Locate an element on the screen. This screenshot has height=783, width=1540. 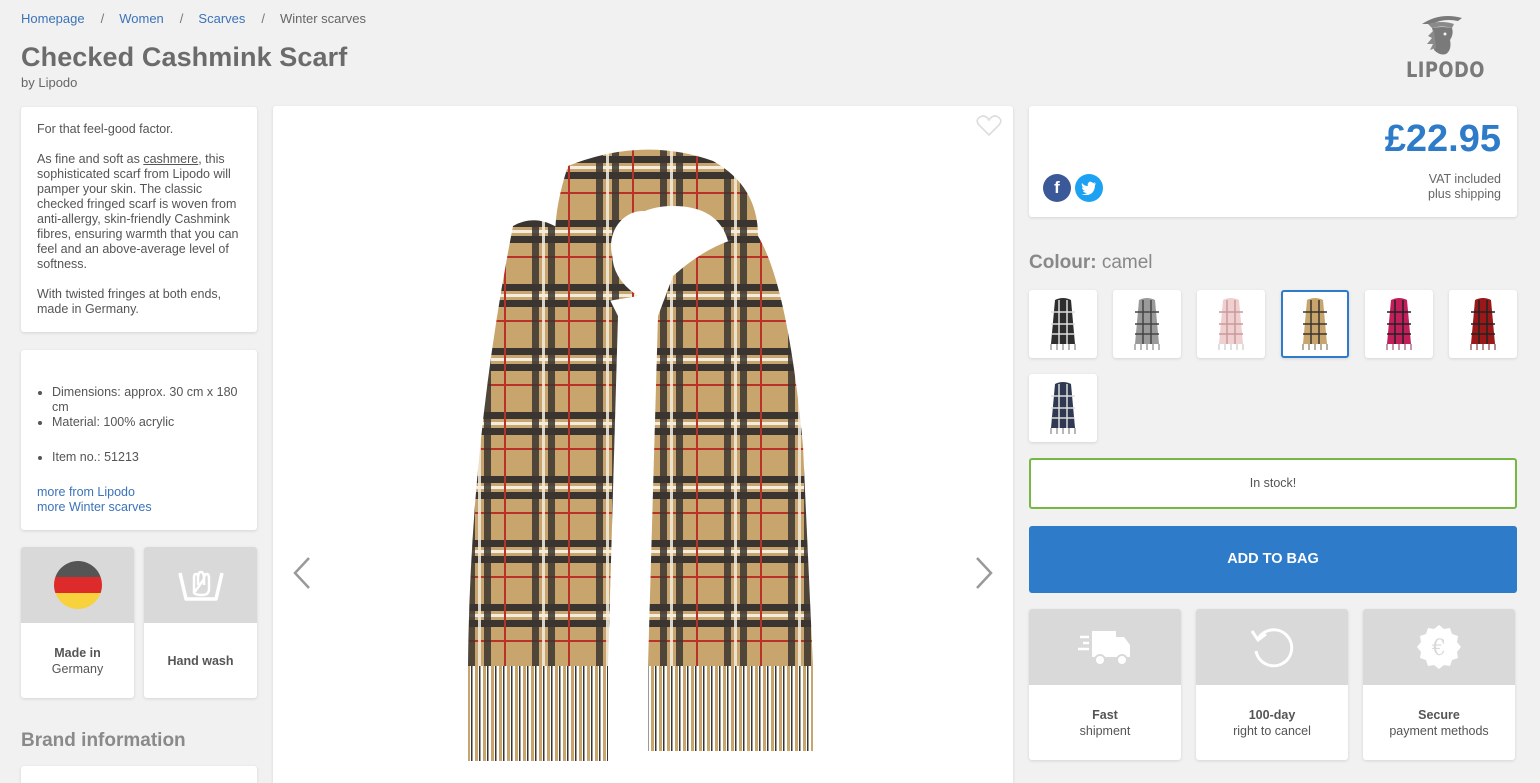
return-arrow-icon is located at coordinates (1272, 648).